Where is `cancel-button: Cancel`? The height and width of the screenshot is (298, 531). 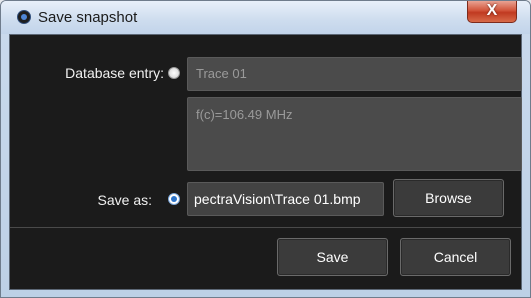
cancel-button: Cancel is located at coordinates (455, 257).